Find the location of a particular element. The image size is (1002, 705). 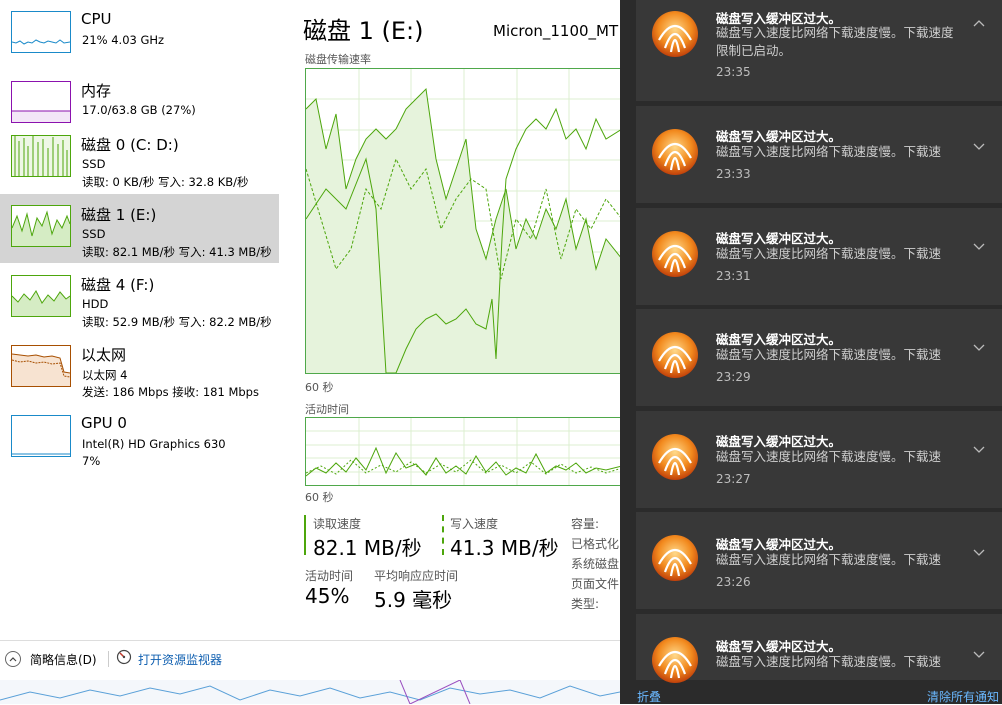

cpu-thumbnail-graph is located at coordinates (41, 32).